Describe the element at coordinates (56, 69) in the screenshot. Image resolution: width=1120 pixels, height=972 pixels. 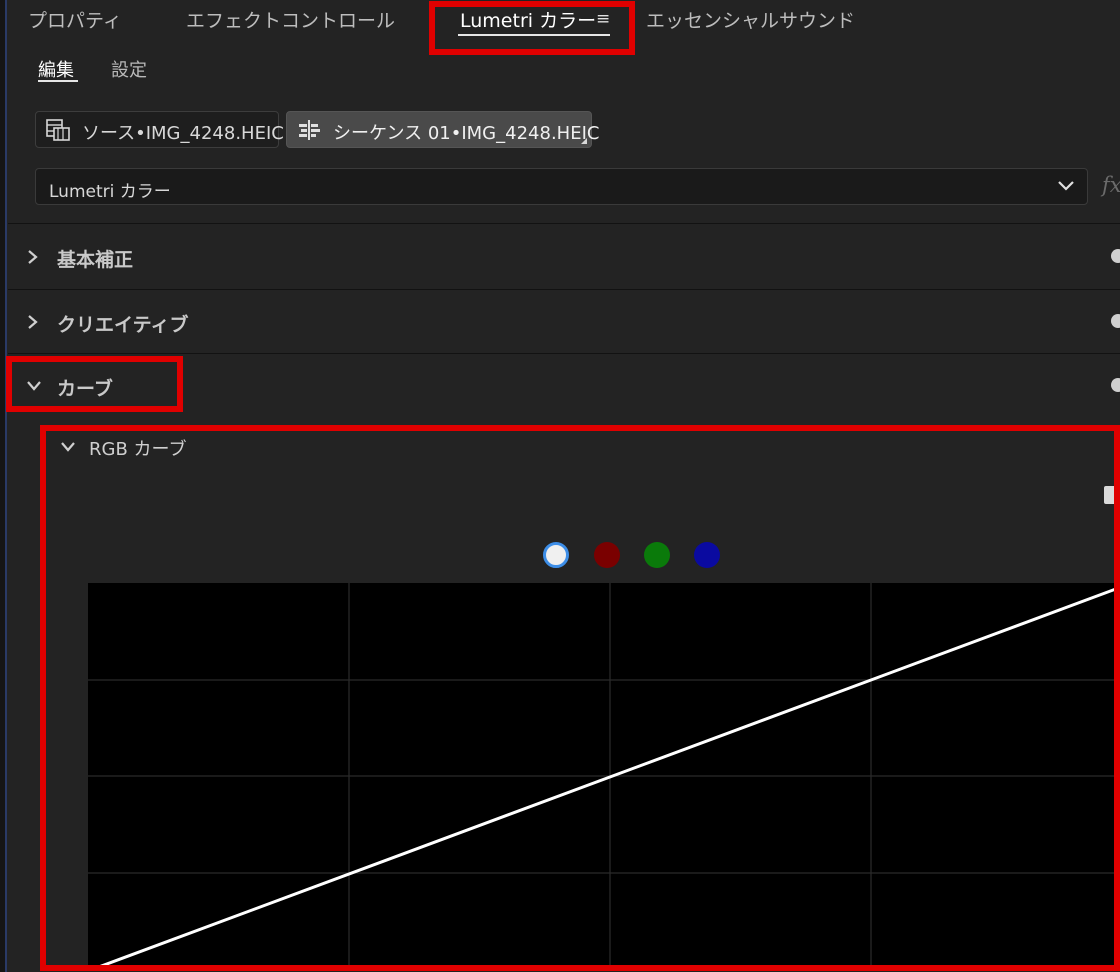
I see `subtab-edit: 編集` at that location.